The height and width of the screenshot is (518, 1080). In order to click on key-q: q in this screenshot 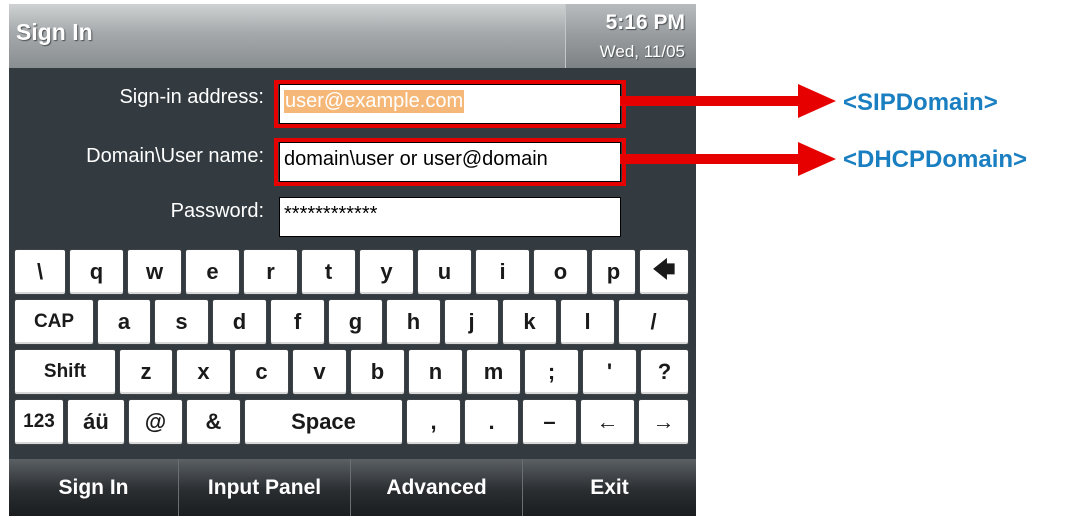, I will do `click(96, 272)`.